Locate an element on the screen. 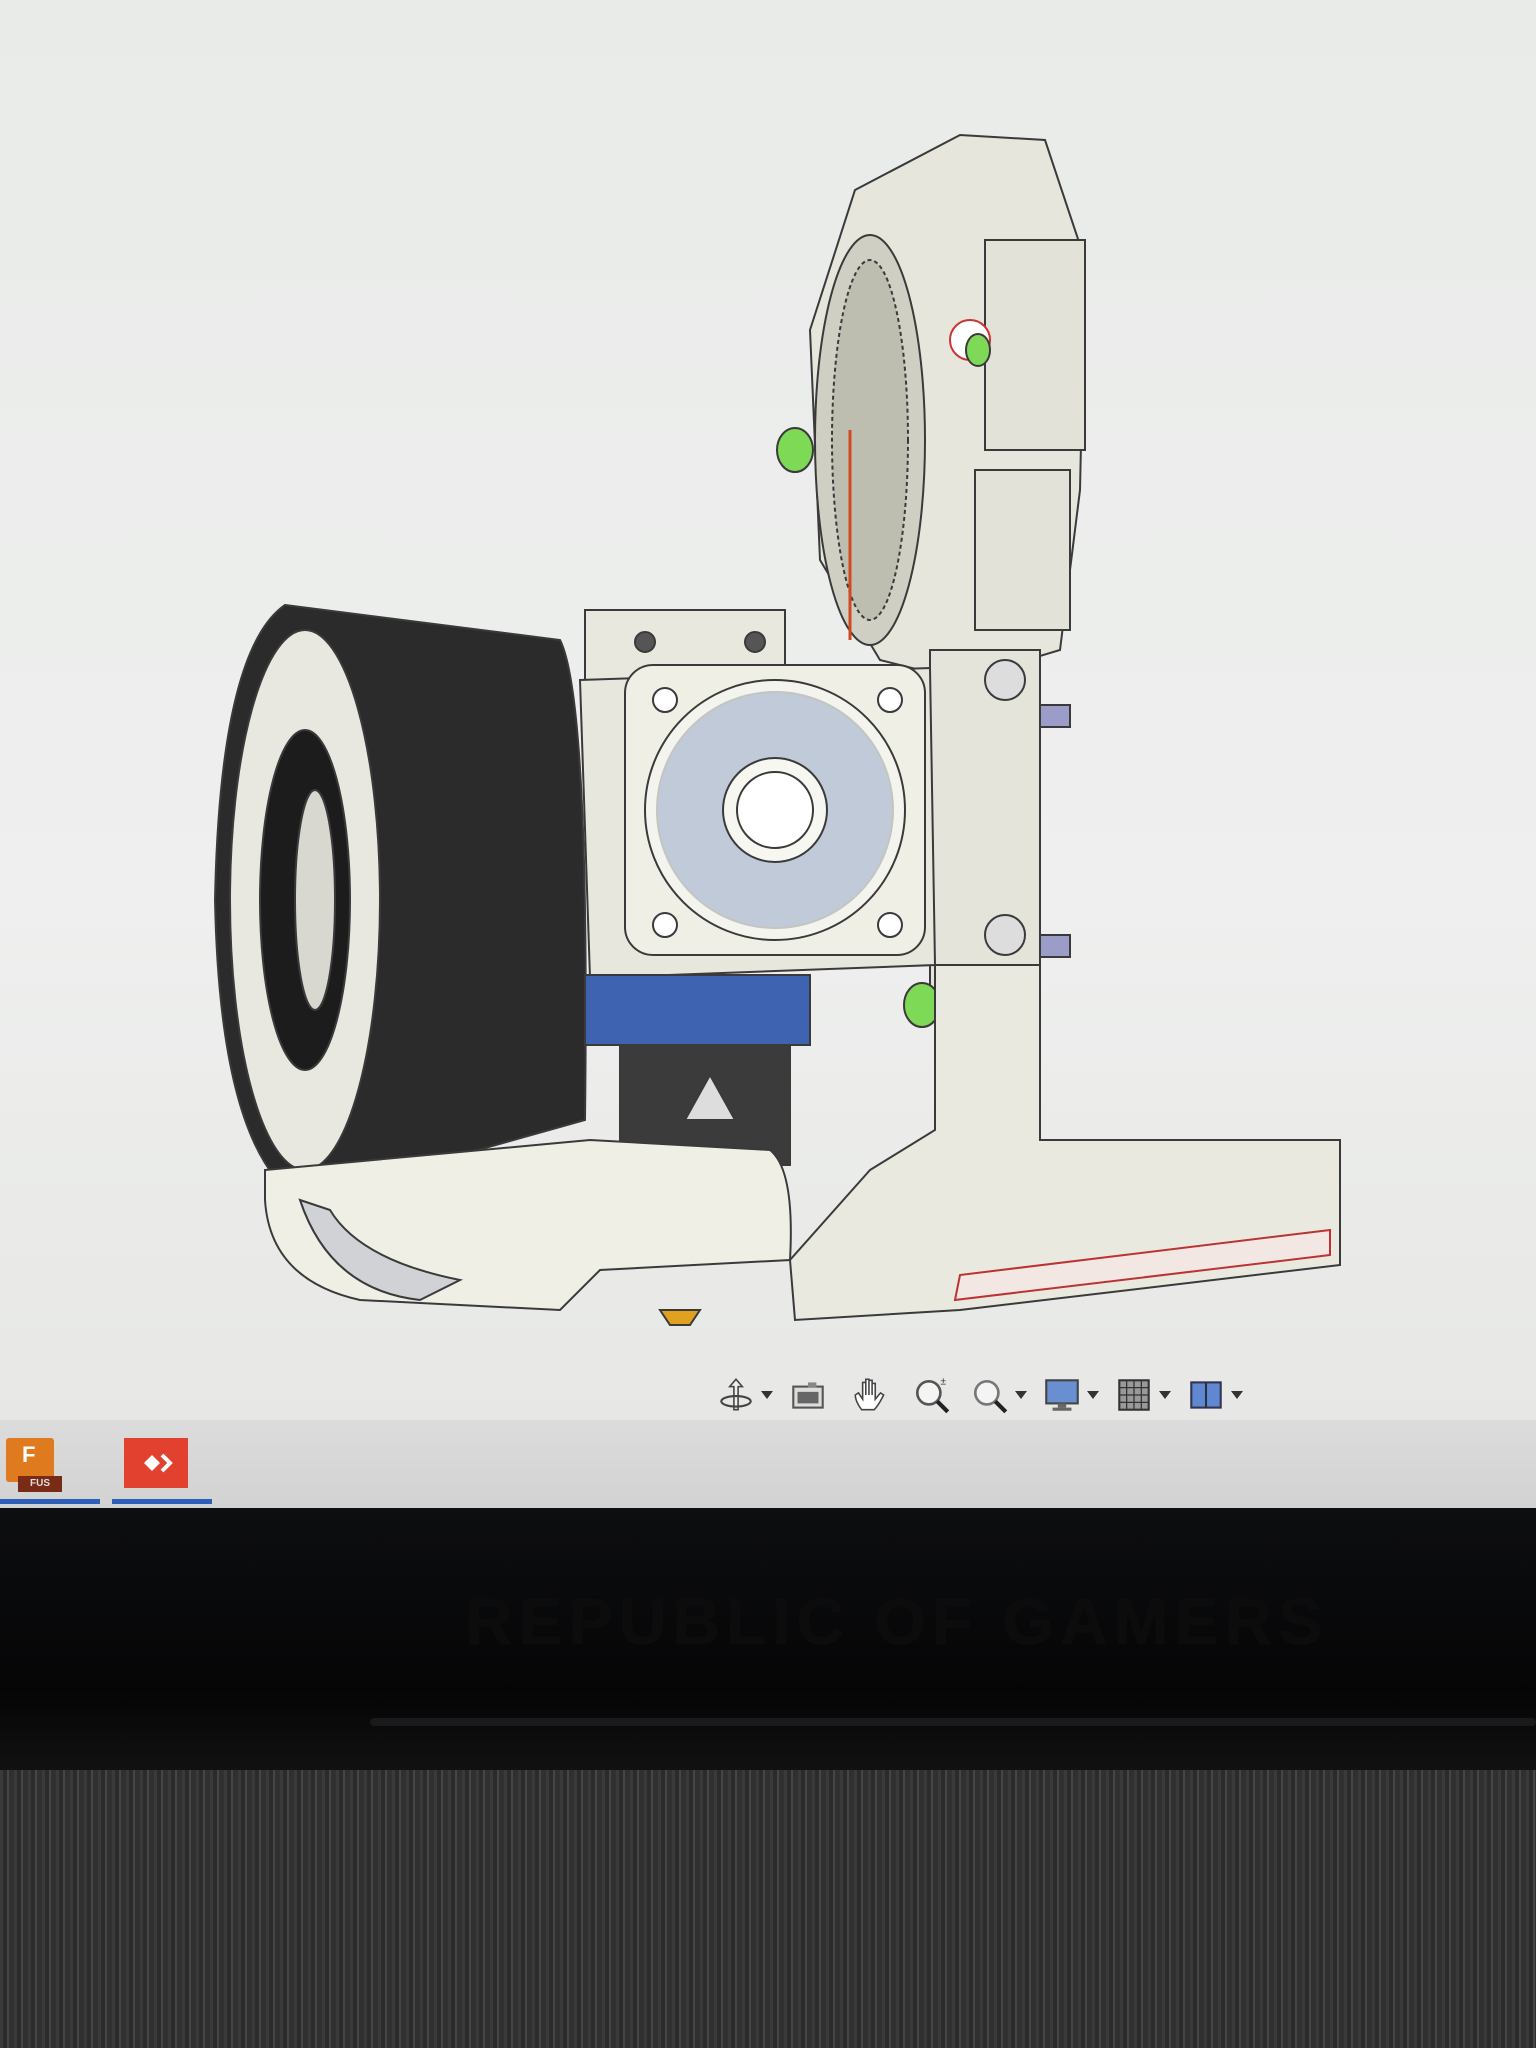  orbit-button is located at coordinates (748, 1395).